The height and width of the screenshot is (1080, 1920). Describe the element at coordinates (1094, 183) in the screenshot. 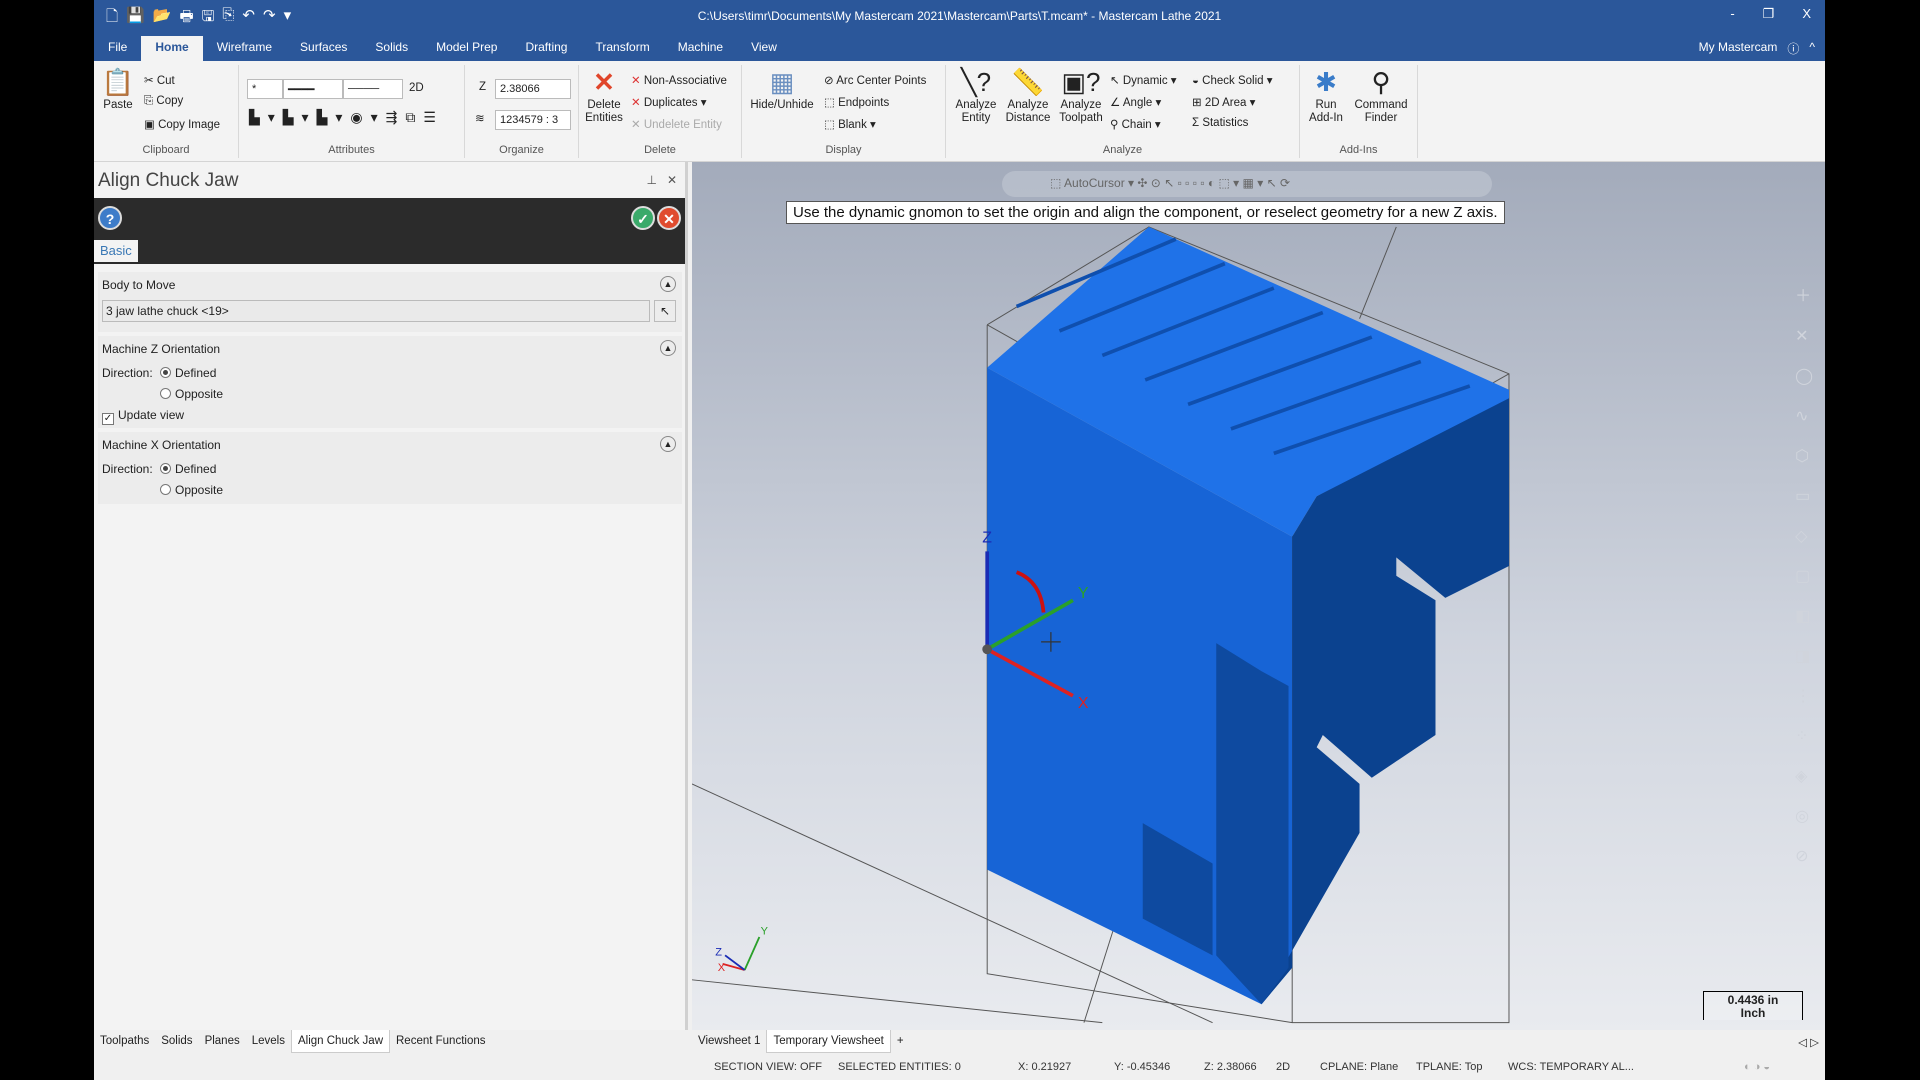

I see `autocursor-select: AutoCursor` at that location.